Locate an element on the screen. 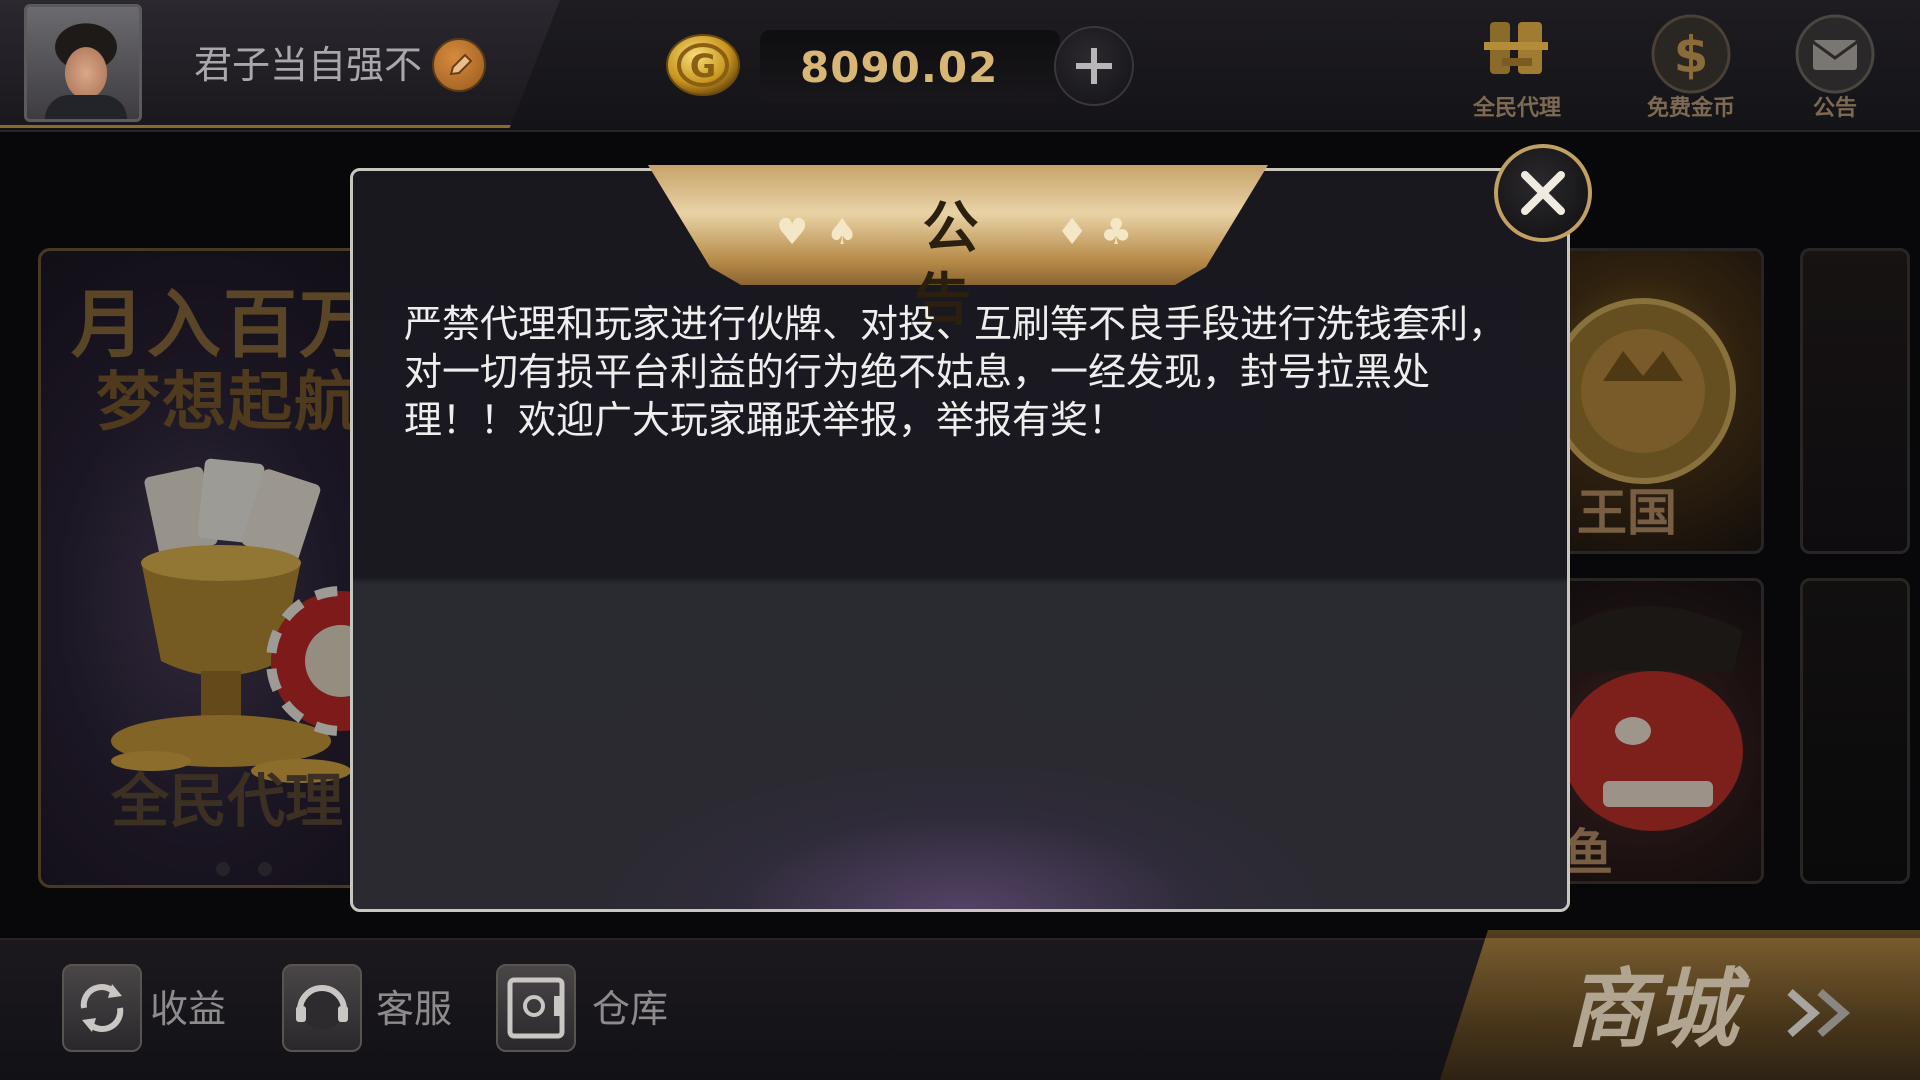 This screenshot has height=1080, width=1920. free-coins-caption: 免费金币 is located at coordinates (1690, 108).